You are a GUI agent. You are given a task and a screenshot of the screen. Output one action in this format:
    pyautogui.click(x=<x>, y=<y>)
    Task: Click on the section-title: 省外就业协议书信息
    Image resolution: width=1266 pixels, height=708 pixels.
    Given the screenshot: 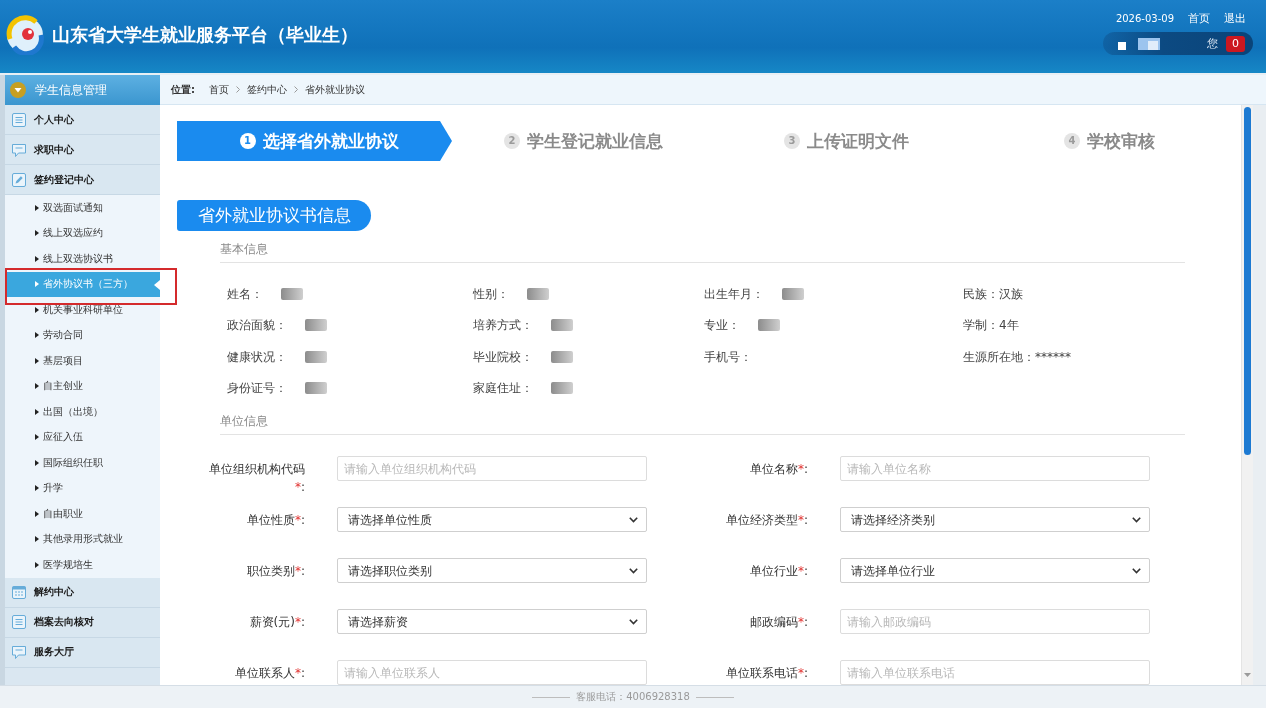 What is the action you would take?
    pyautogui.click(x=274, y=215)
    